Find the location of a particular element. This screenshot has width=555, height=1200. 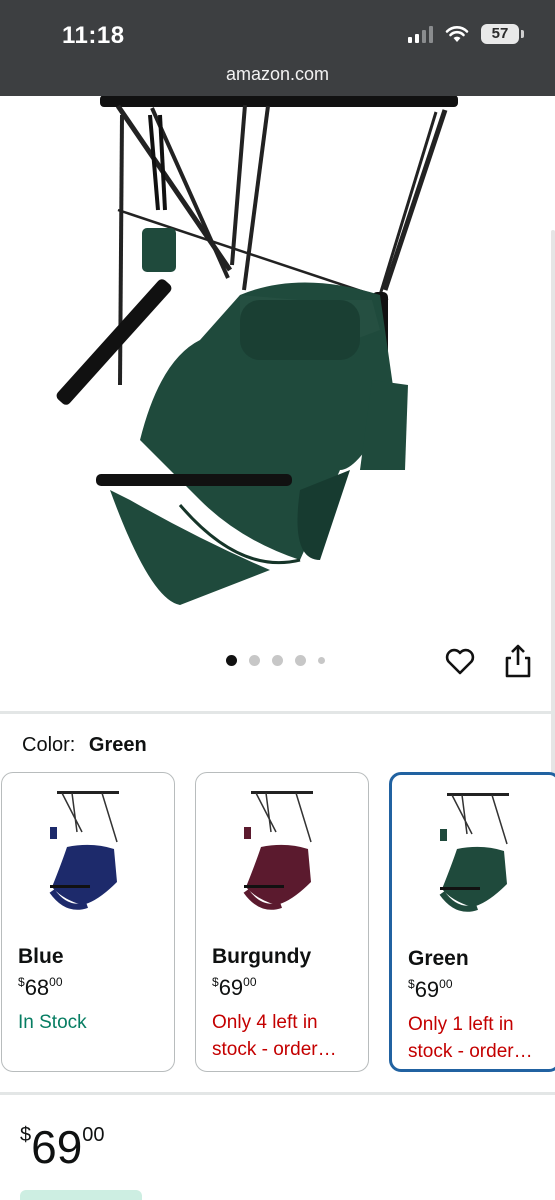

address-bar: amazon.com is located at coordinates (277, 74).